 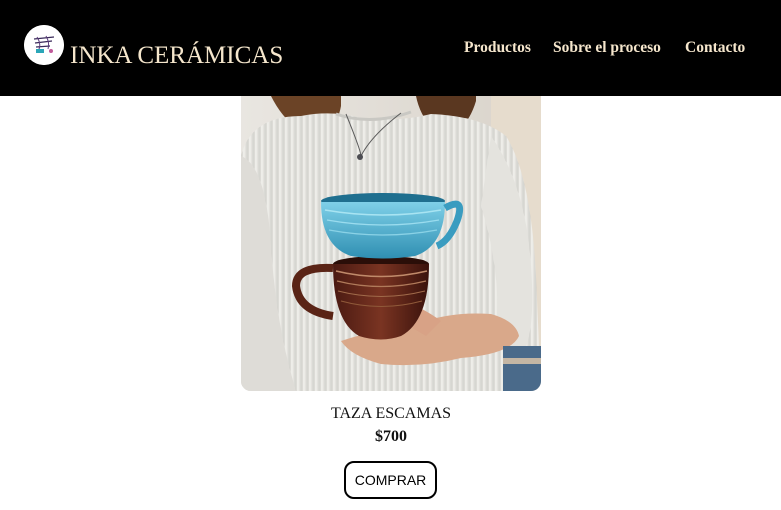 What do you see at coordinates (607, 48) in the screenshot?
I see `nav-item-sobre-el-proceso: Sobre el proceso` at bounding box center [607, 48].